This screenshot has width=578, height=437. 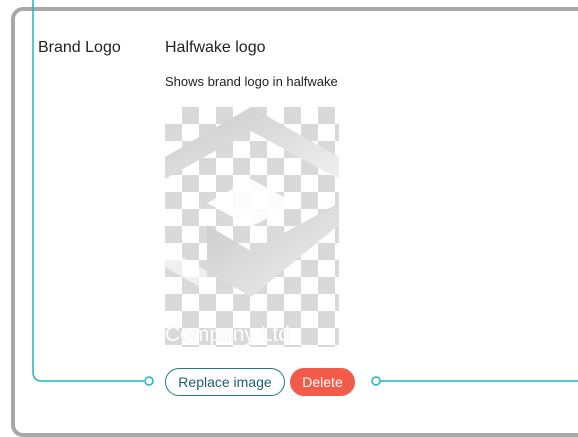 What do you see at coordinates (227, 334) in the screenshot?
I see `logo-caption: Company Ltd` at bounding box center [227, 334].